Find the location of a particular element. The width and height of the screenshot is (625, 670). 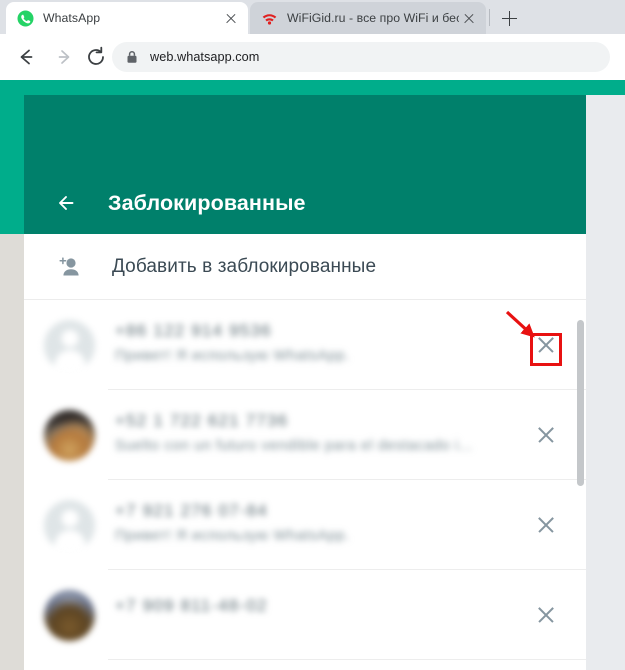

browser-tab-whatsapp: WhatsApp is located at coordinates (127, 18).